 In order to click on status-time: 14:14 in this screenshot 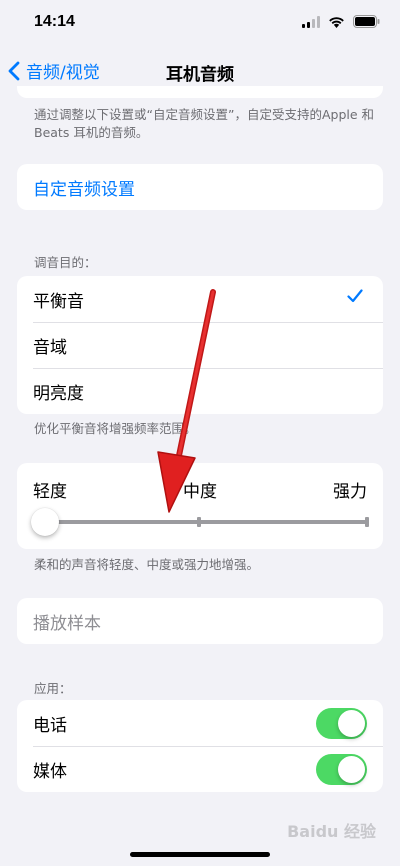, I will do `click(54, 21)`.